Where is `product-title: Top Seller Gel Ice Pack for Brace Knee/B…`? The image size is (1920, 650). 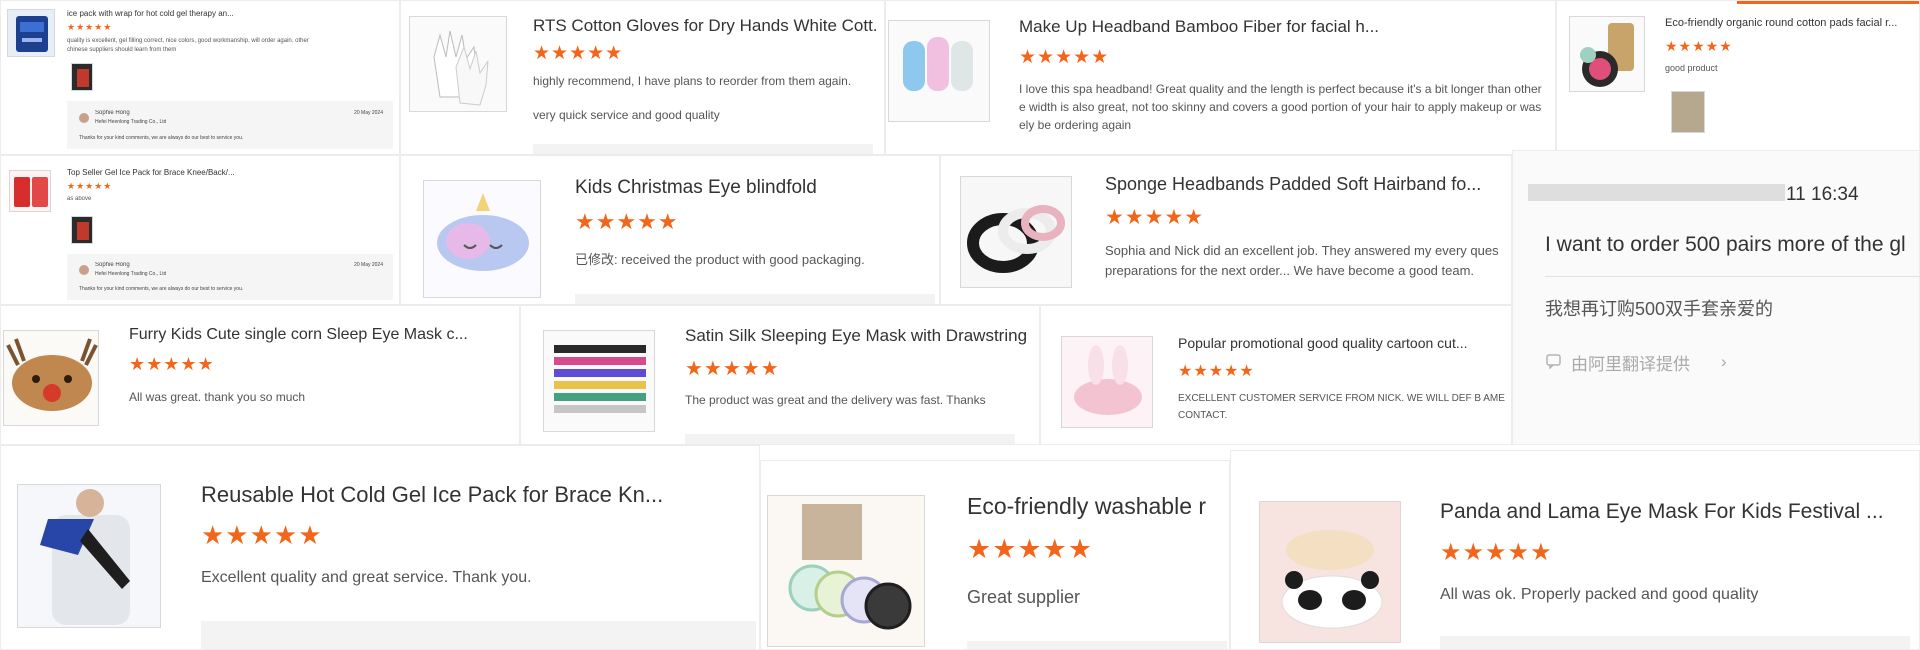
product-title: Top Seller Gel Ice Pack for Brace Knee/B… is located at coordinates (217, 172).